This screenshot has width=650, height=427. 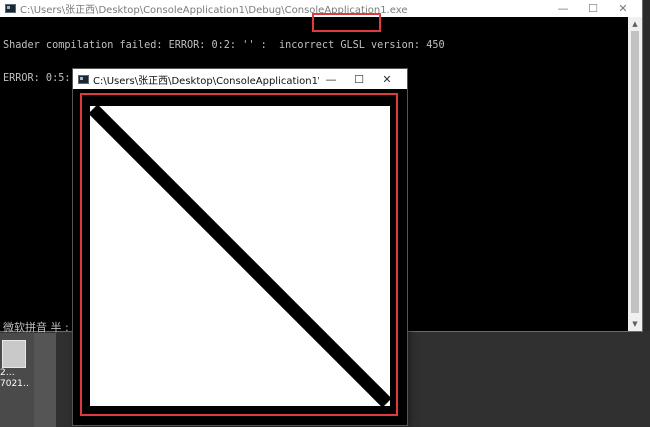 I want to click on gl-minimize-icon: —, so click(x=331, y=79).